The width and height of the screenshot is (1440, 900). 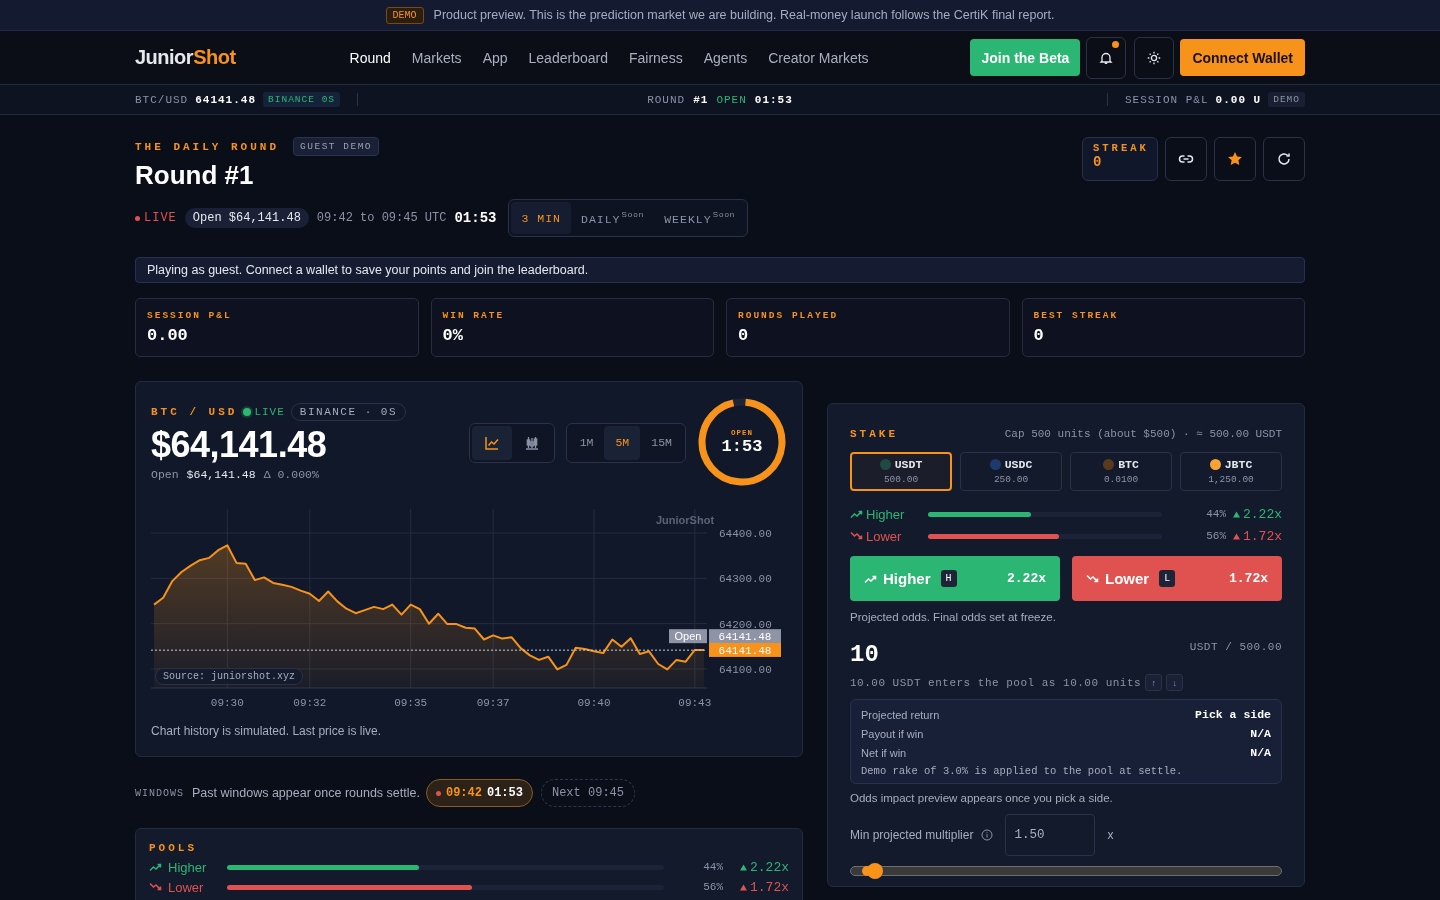 I want to click on live-label: LIVE, so click(x=160, y=218).